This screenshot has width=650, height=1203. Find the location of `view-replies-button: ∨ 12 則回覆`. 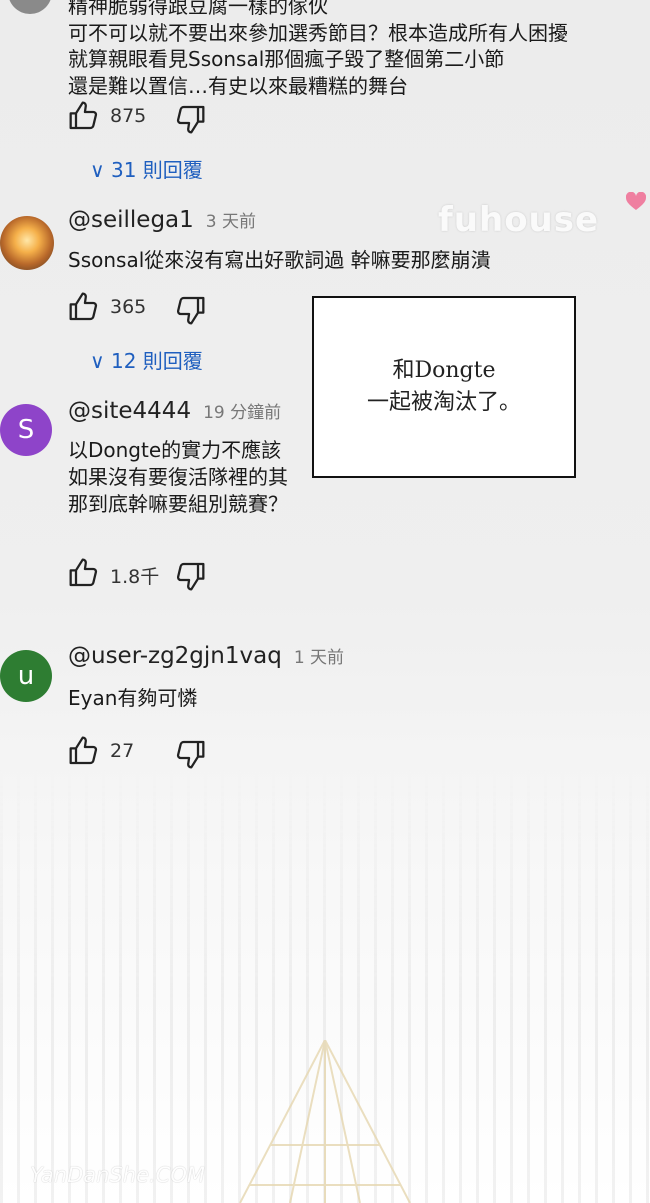

view-replies-button: ∨ 12 則回覆 is located at coordinates (146, 359).